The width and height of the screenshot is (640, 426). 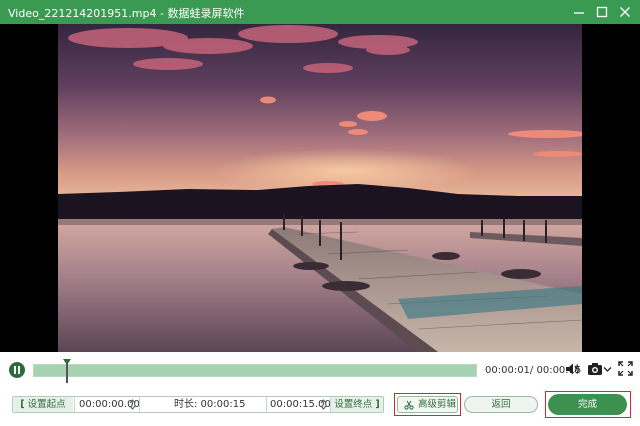 I want to click on maximize-icon, so click(x=602, y=12).